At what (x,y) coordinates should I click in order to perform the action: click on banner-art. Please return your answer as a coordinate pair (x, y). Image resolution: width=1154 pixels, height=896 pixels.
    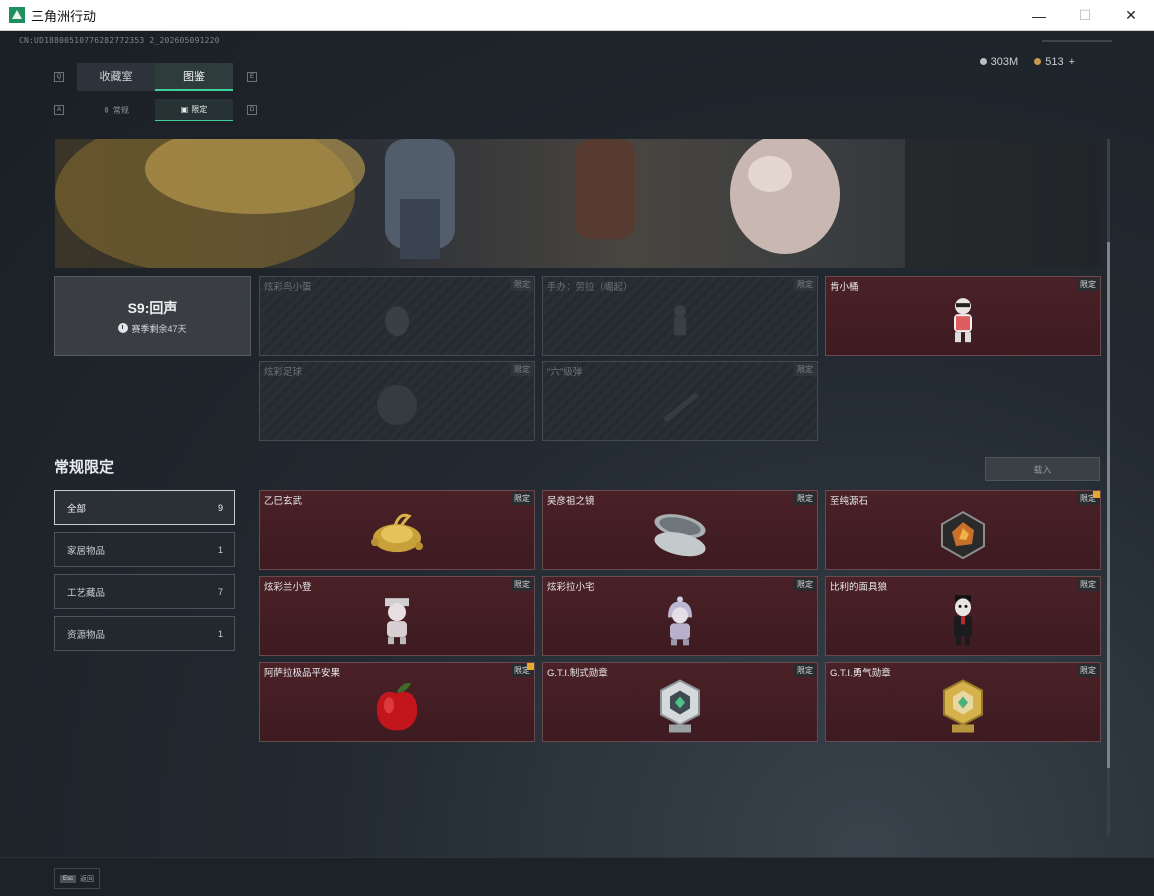
    Looking at the image, I should click on (577, 203).